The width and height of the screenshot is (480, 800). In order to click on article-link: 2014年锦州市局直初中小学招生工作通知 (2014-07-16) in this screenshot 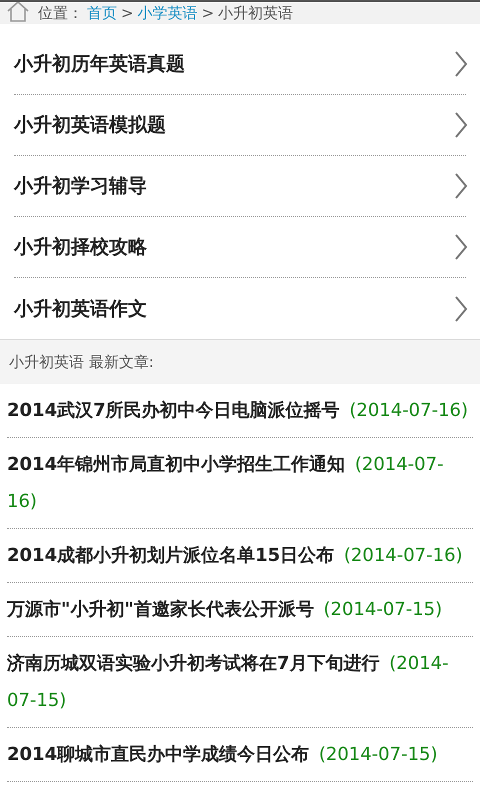, I will do `click(240, 483)`.